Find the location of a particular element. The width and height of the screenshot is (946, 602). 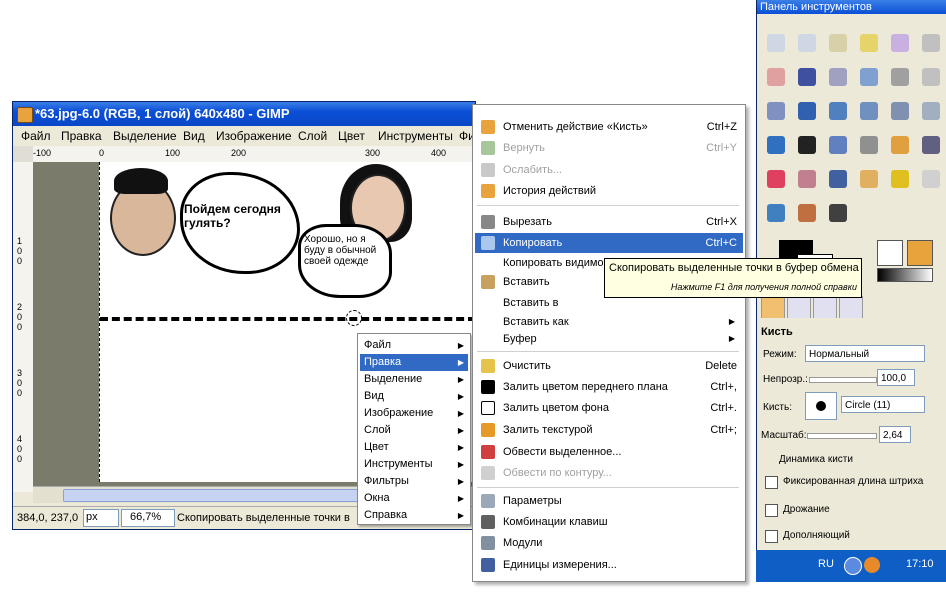

menu-edit: Правка is located at coordinates (81, 136).